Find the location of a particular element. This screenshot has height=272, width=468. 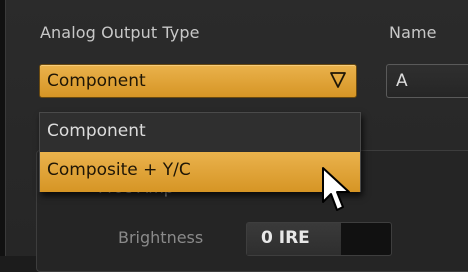

select-value: Component is located at coordinates (96, 81).